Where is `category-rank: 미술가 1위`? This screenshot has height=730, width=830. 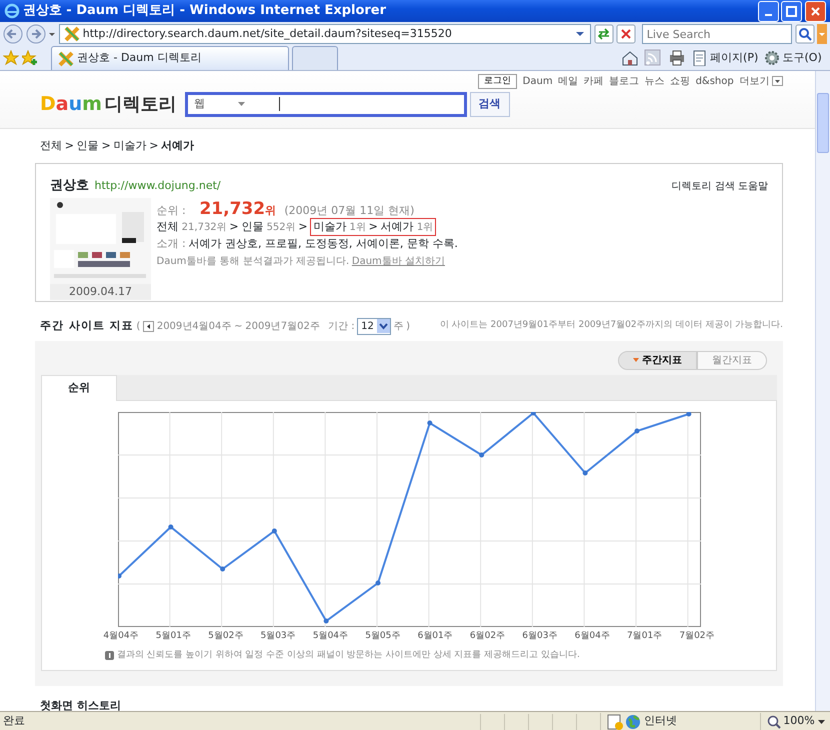
category-rank: 미술가 1위 is located at coordinates (339, 226).